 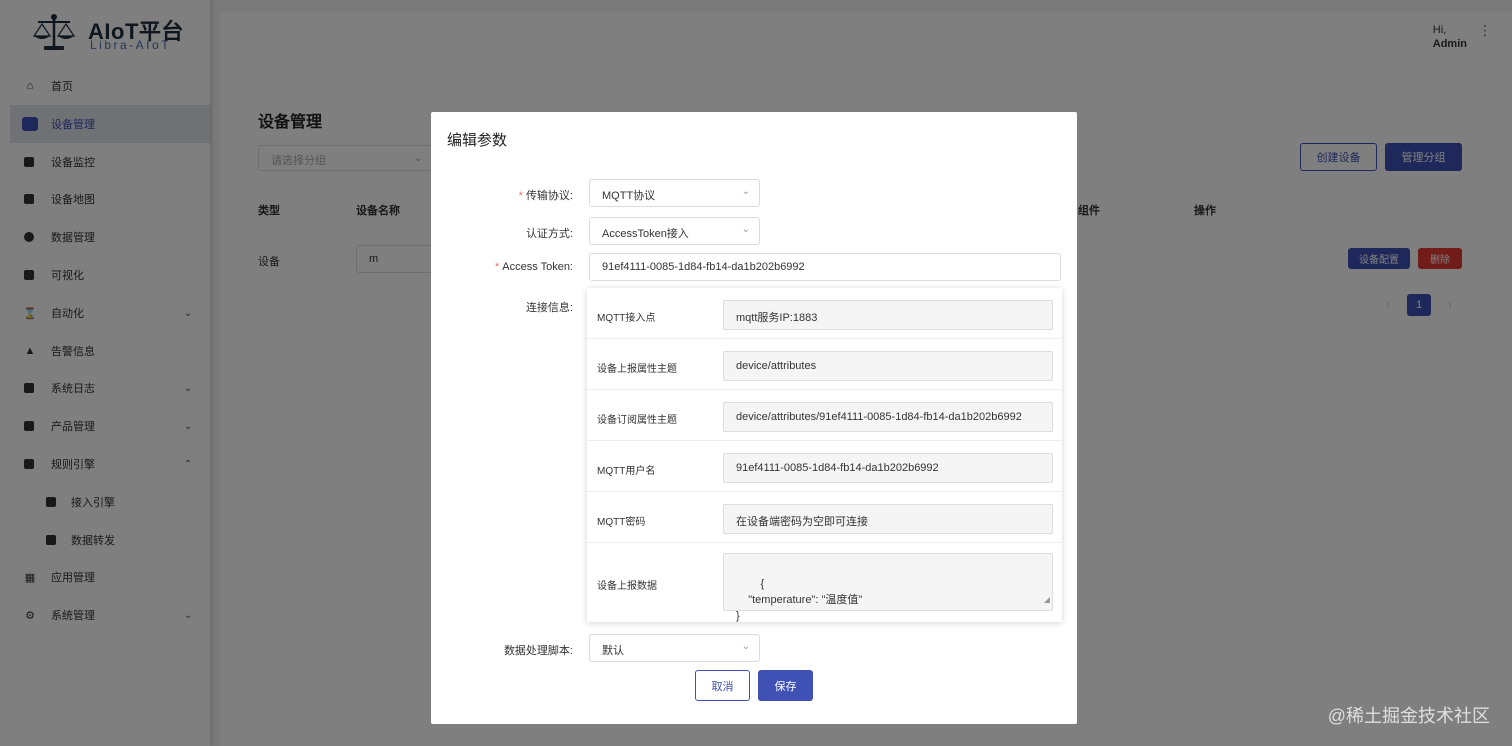 I want to click on connection-row-label: 设备订阅属性主题, so click(x=637, y=420).